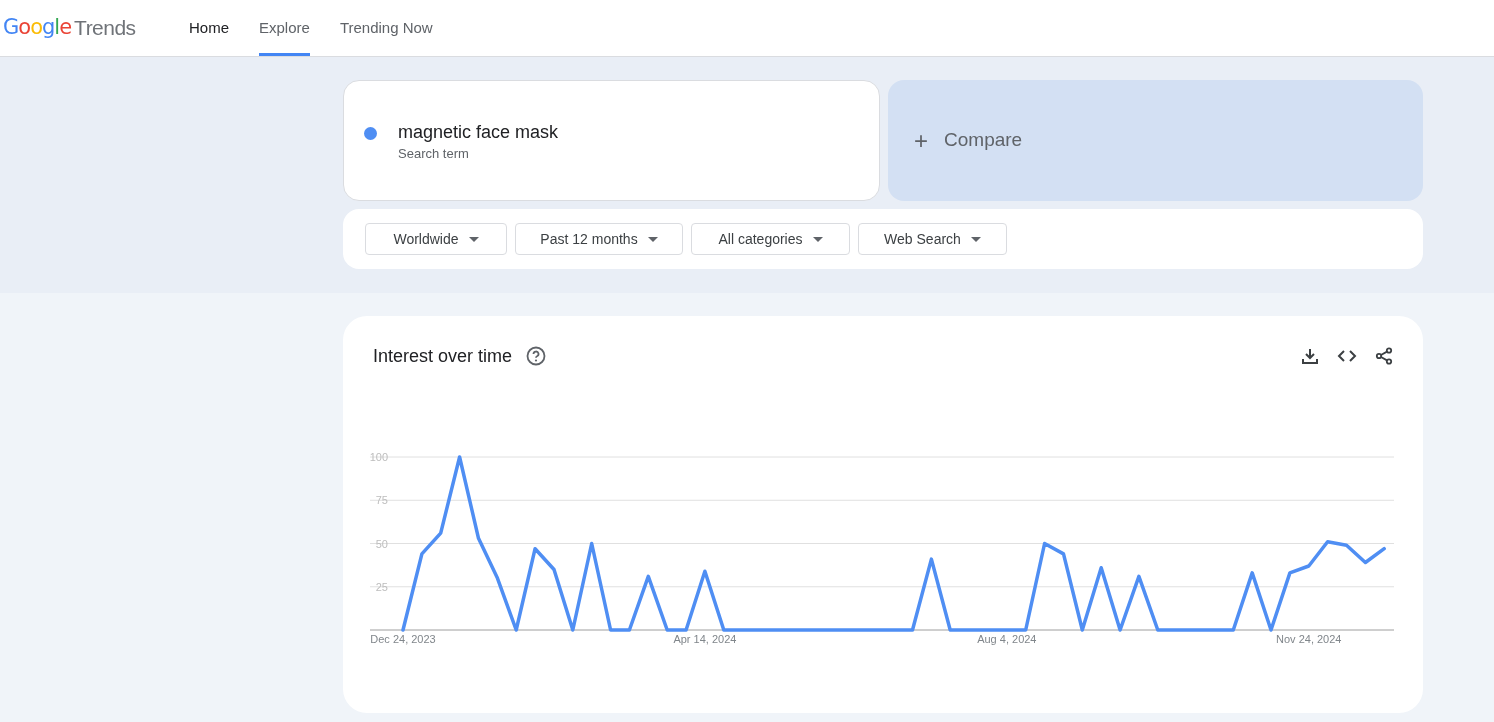  Describe the element at coordinates (381, 586) in the screenshot. I see `y-axis-label: 25` at that location.